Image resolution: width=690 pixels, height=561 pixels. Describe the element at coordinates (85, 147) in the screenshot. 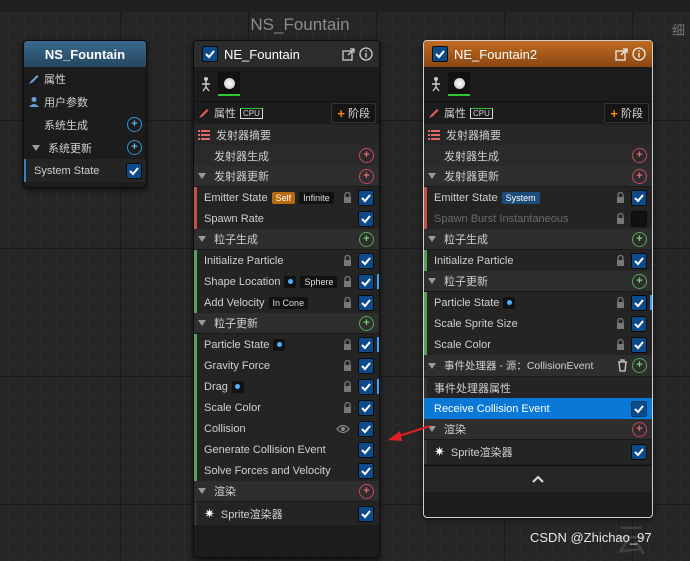

I see `system-update-row: 系统更新 +` at that location.